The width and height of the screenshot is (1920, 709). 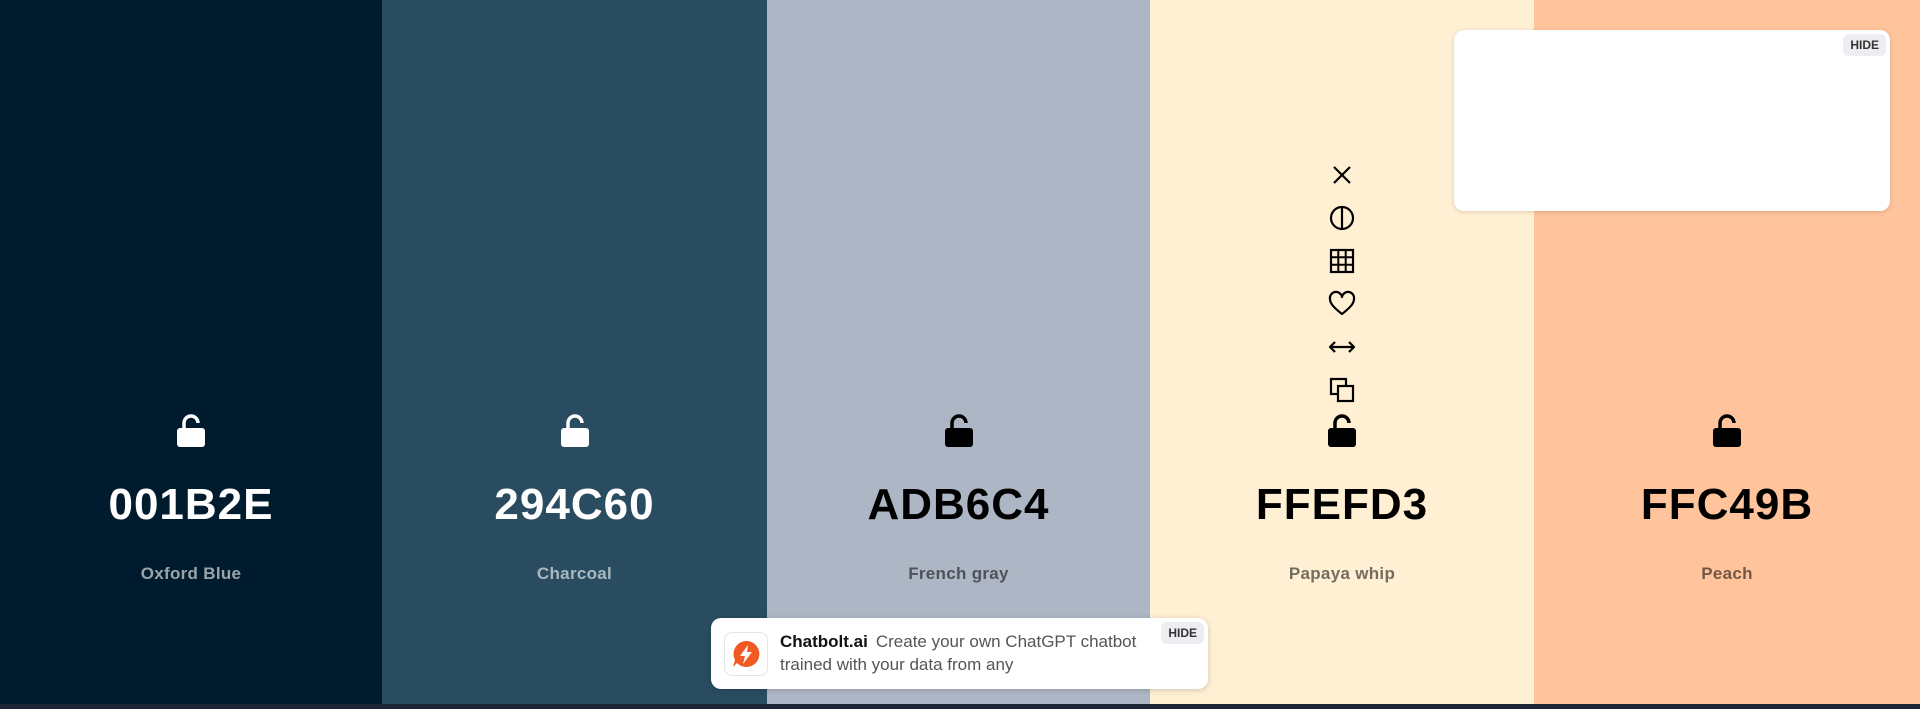 I want to click on color-hex: 001B2E, so click(x=191, y=505).